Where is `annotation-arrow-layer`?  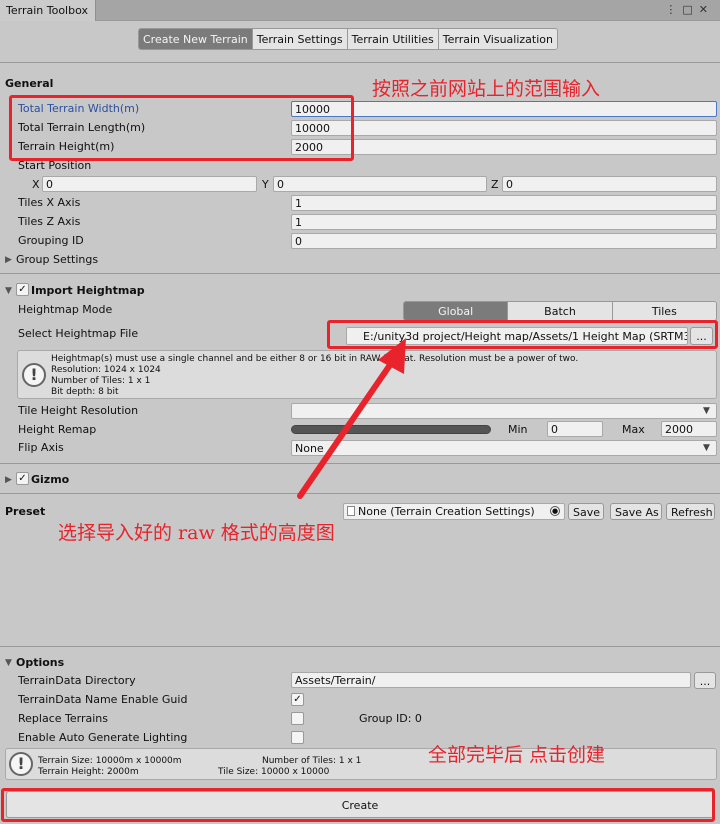
annotation-arrow-layer is located at coordinates (351, 418).